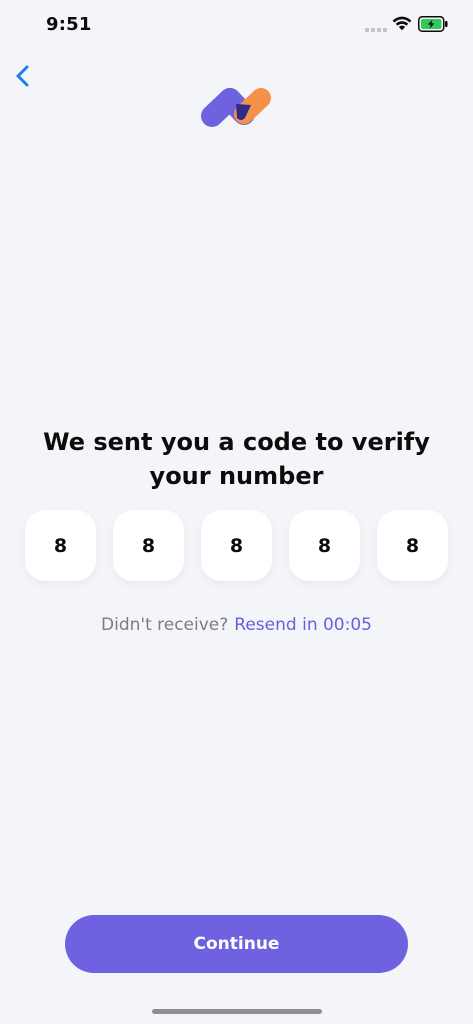 The height and width of the screenshot is (1024, 473). I want to click on code-input-group: 8 8 8 8 8, so click(236, 546).